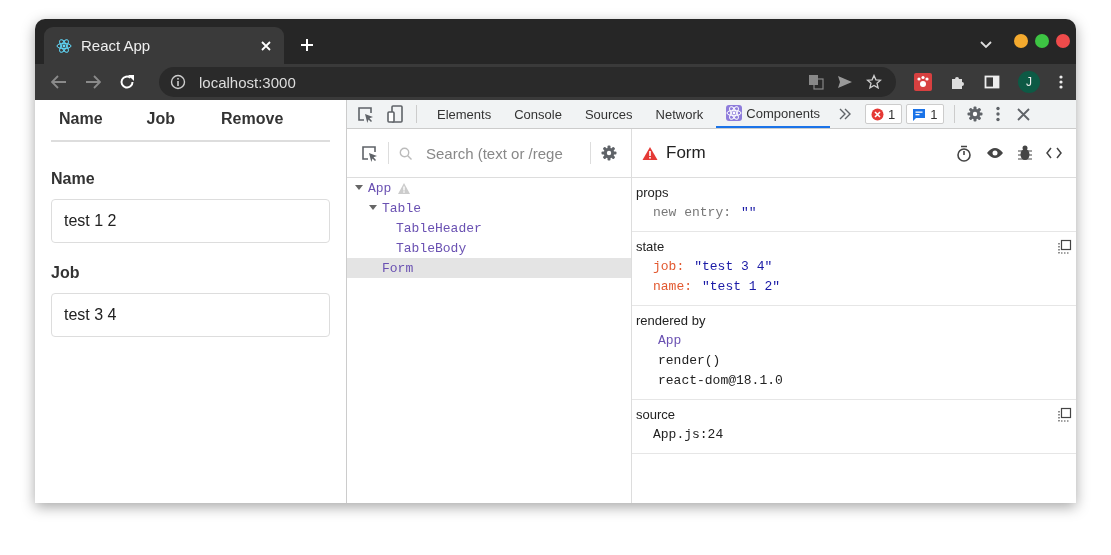  What do you see at coordinates (527, 82) in the screenshot?
I see `address-bar: localhost:3000` at bounding box center [527, 82].